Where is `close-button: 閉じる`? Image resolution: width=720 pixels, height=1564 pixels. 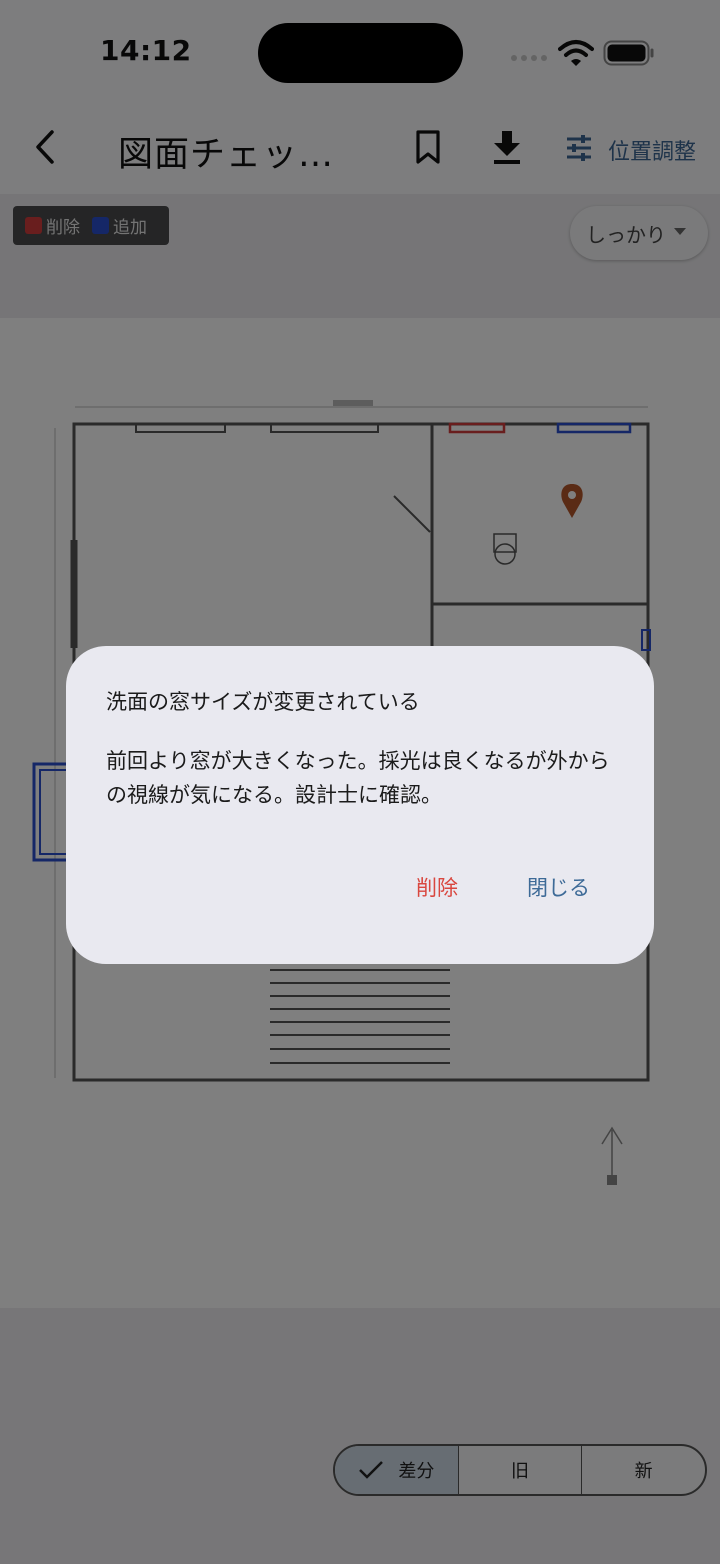
close-button: 閉じる is located at coordinates (558, 887).